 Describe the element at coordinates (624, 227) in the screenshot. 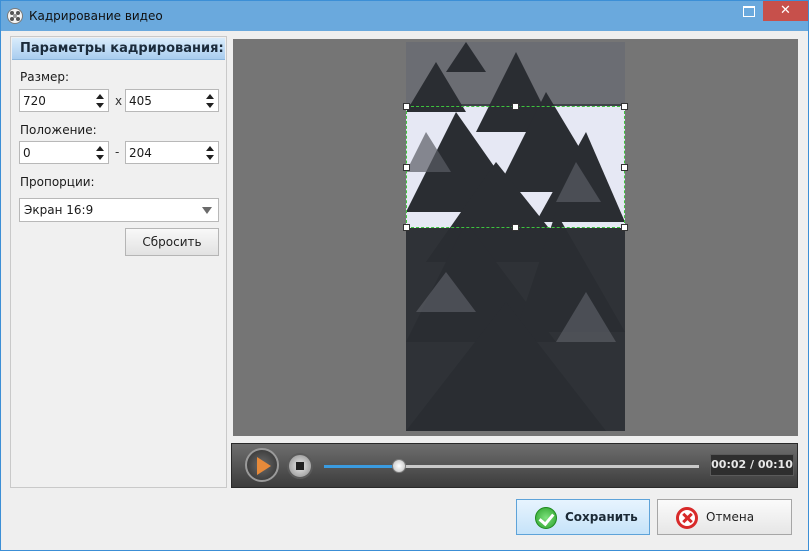

I see `crop-handle-bottom-right` at that location.